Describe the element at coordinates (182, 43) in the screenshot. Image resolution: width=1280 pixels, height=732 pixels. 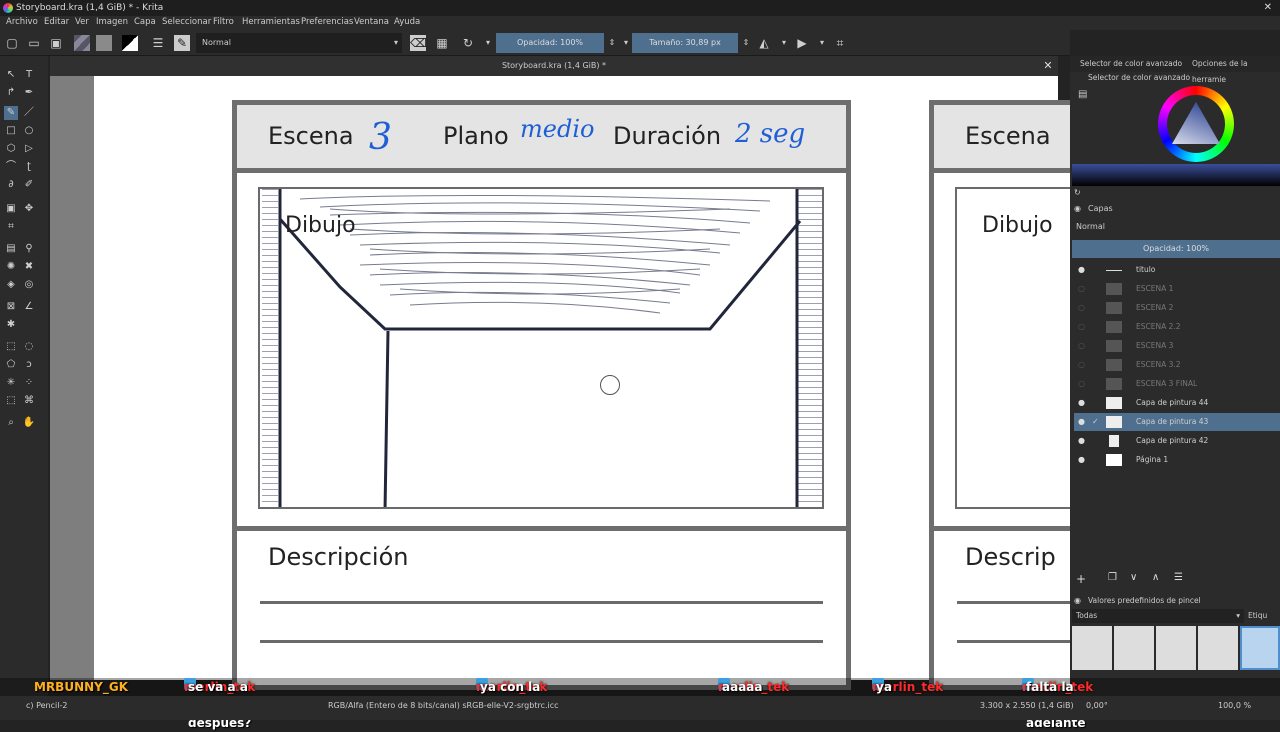
I see `brush-presets-icon: ✎` at that location.